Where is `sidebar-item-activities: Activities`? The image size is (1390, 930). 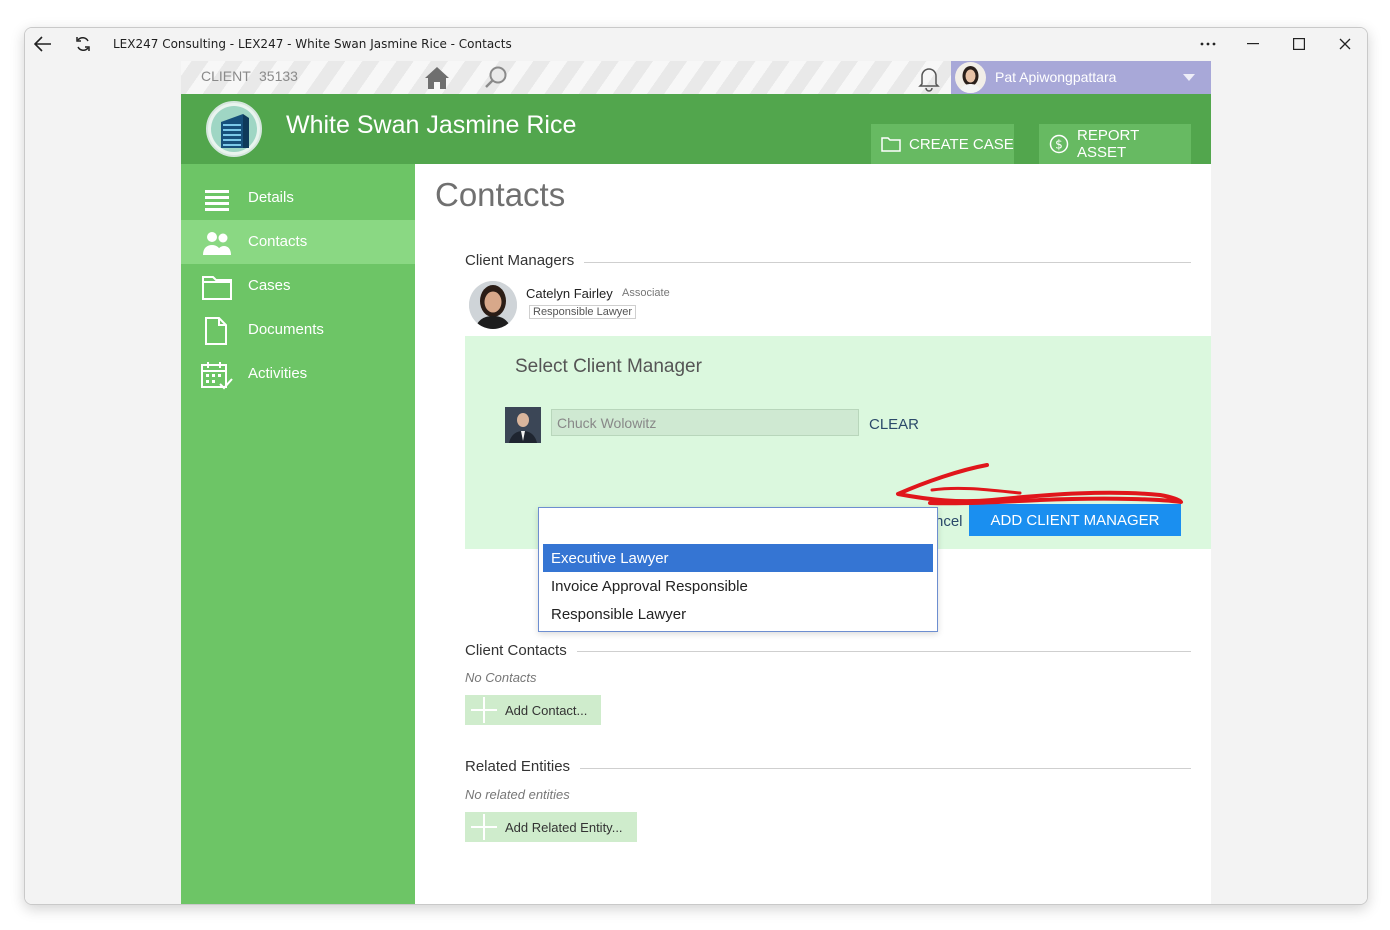
sidebar-item-activities: Activities is located at coordinates (298, 374).